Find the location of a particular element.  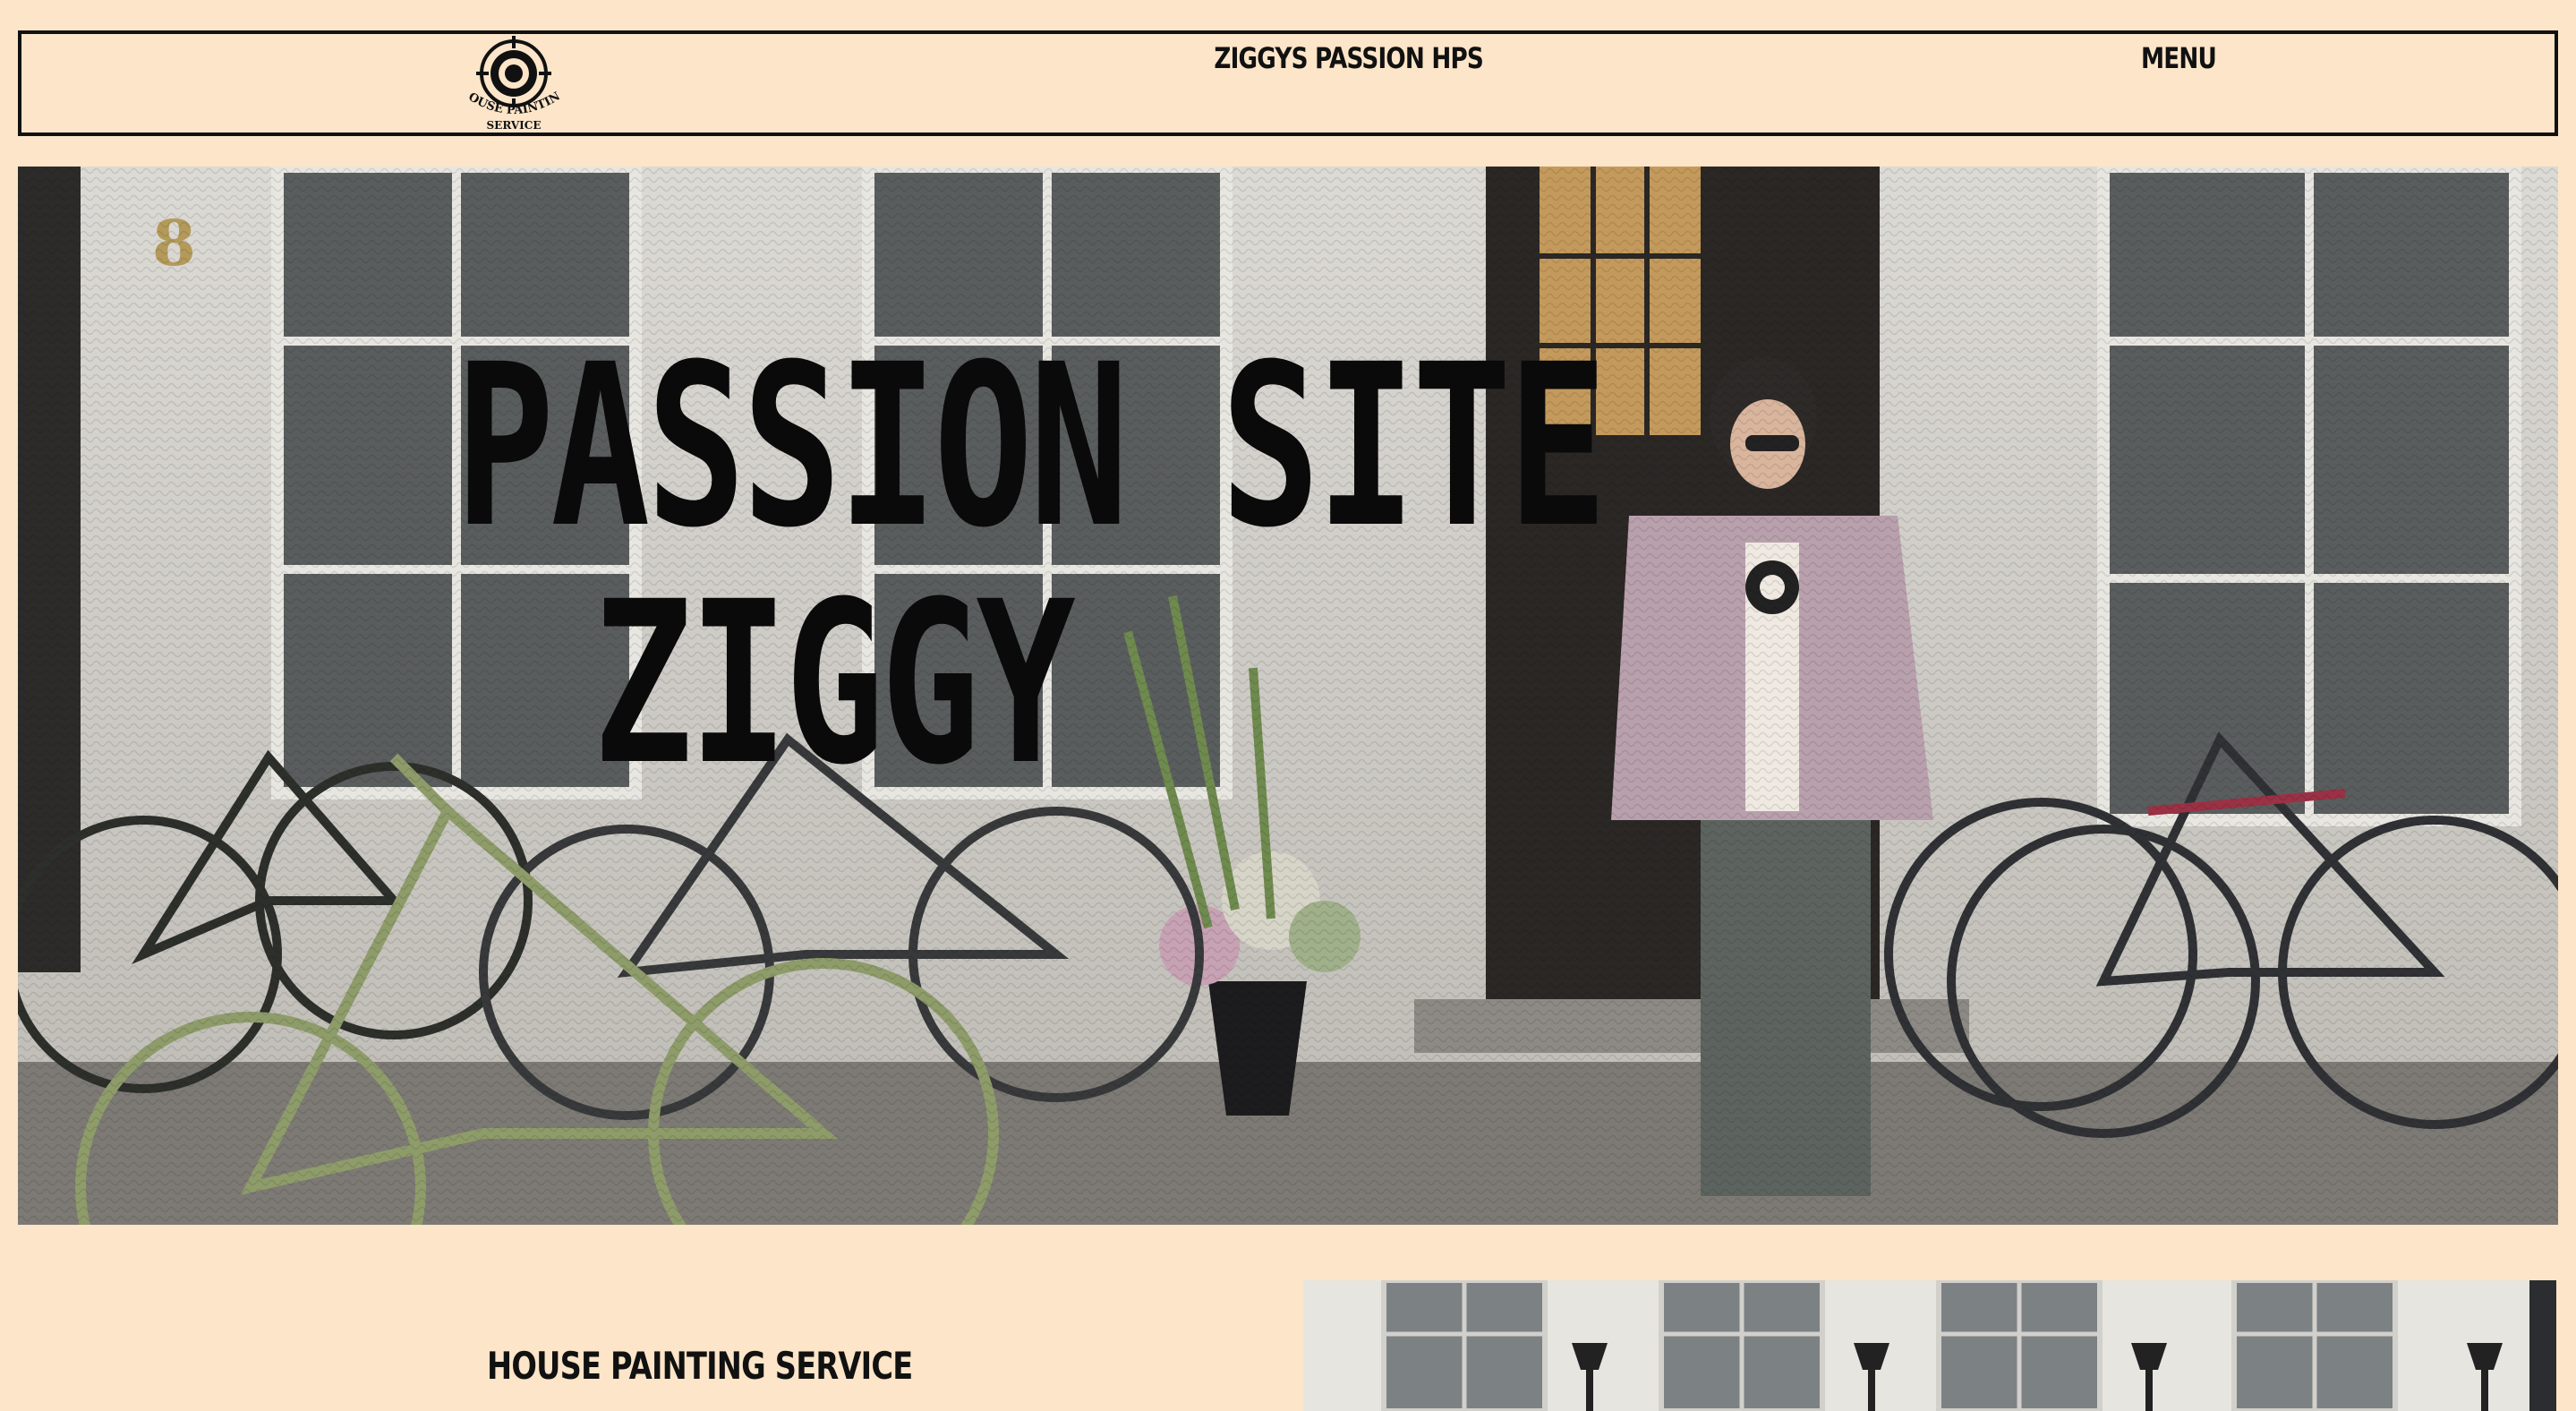

hero-heading-line-2: ZIGGY is located at coordinates (834, 683).